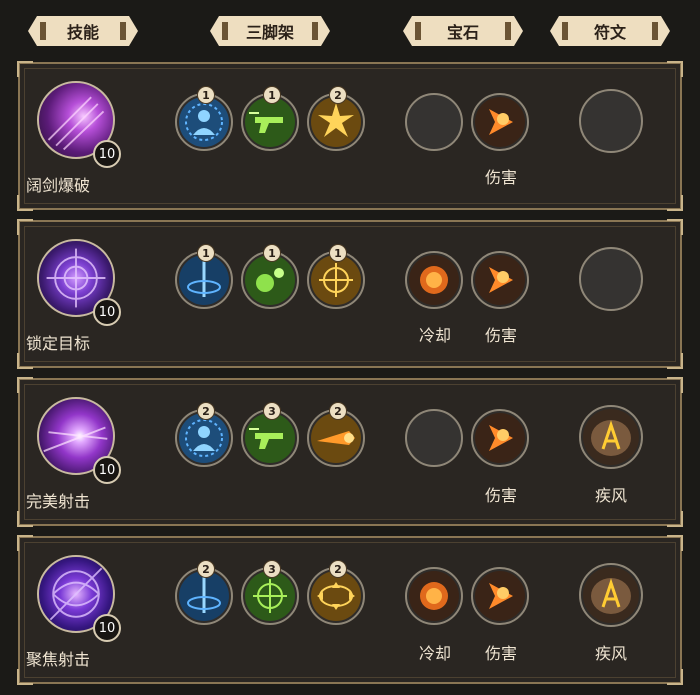 This screenshot has height=695, width=700. Describe the element at coordinates (83, 31) in the screenshot. I see `tab-skill: 技能` at that location.